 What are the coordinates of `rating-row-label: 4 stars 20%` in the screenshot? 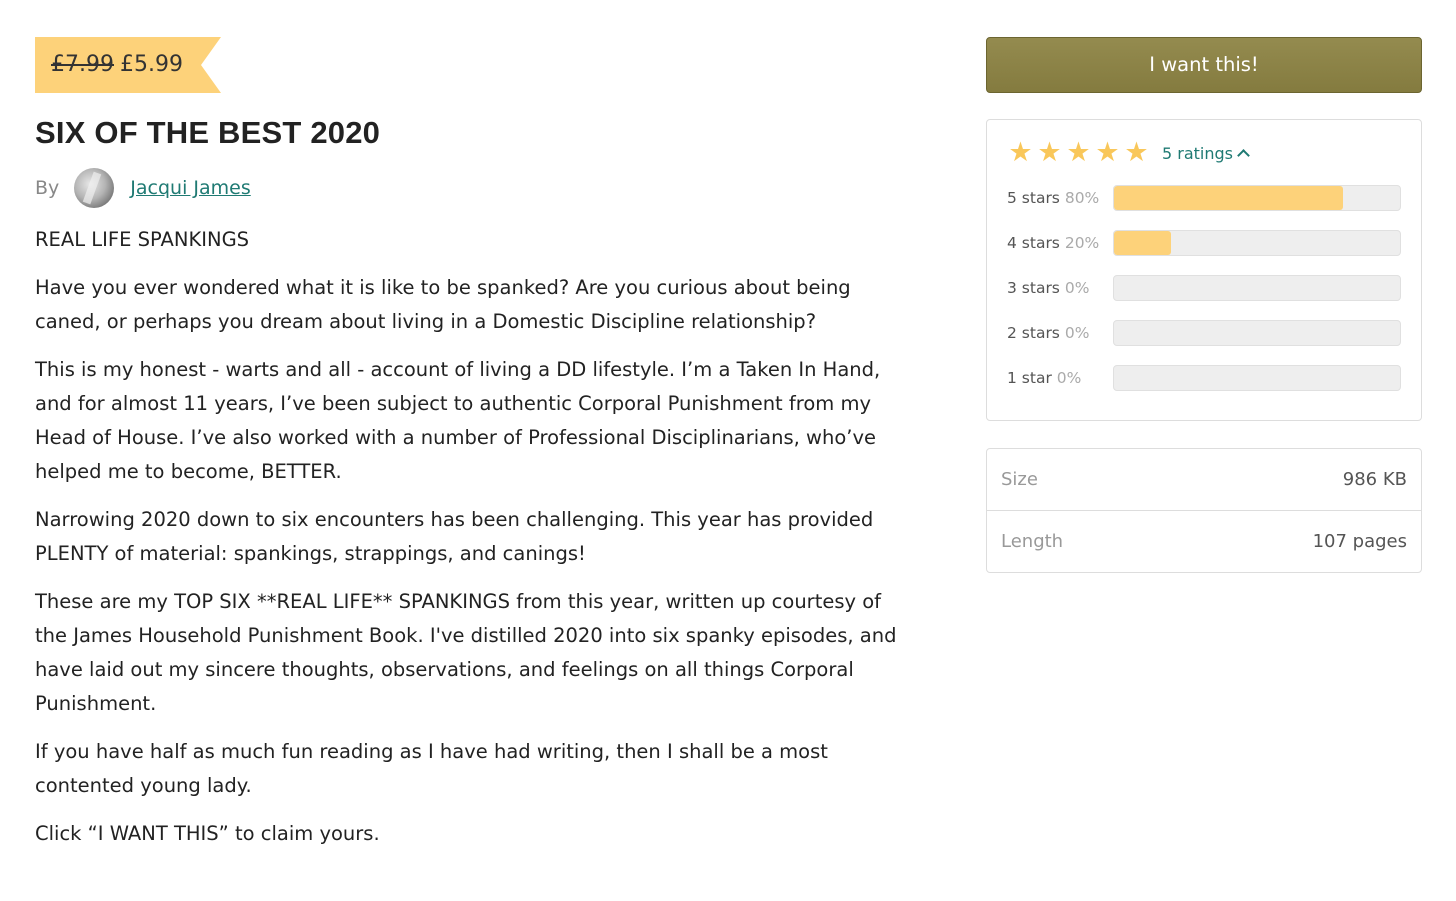 It's located at (1060, 243).